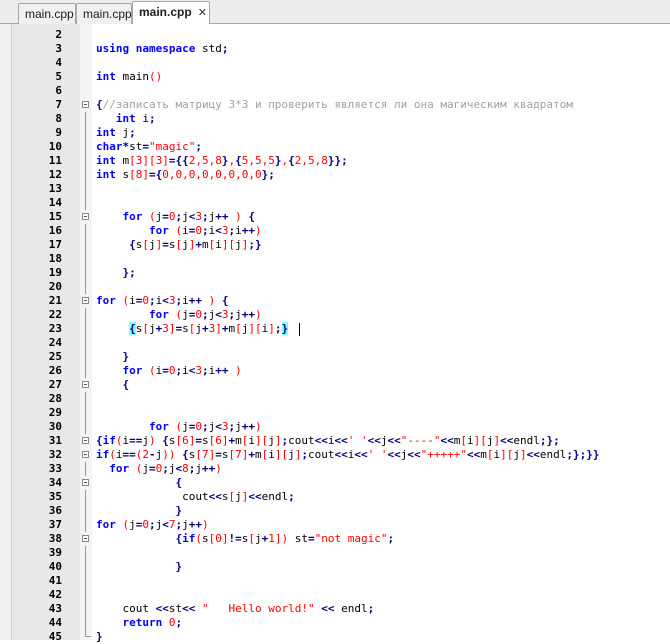  I want to click on code-line: 8 int i;, so click(335, 119).